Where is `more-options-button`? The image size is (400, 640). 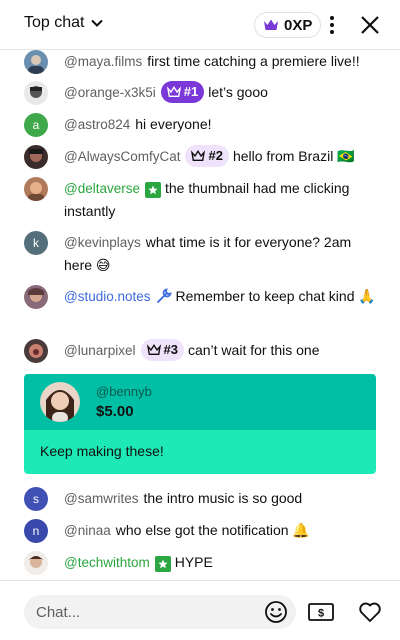
more-options-button is located at coordinates (332, 25).